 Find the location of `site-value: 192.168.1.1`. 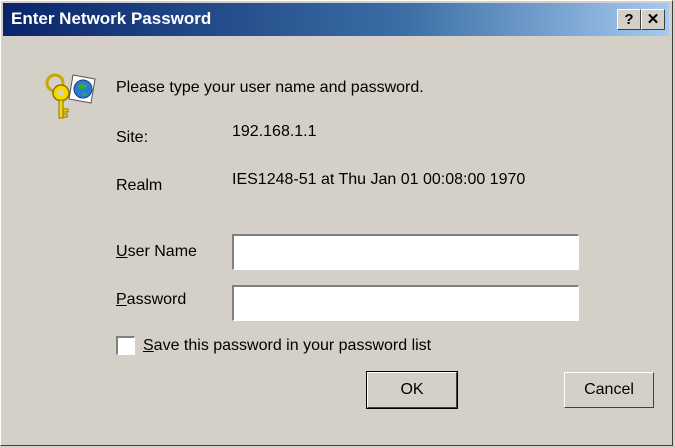

site-value: 192.168.1.1 is located at coordinates (274, 131).